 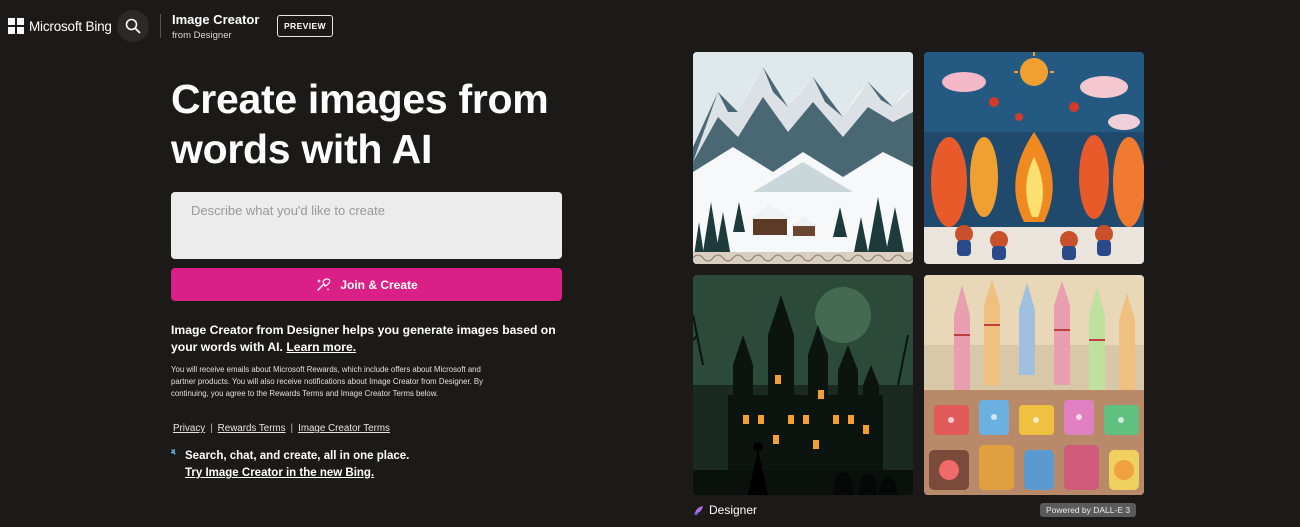 What do you see at coordinates (216, 19) in the screenshot?
I see `brand-title: Image Creator` at bounding box center [216, 19].